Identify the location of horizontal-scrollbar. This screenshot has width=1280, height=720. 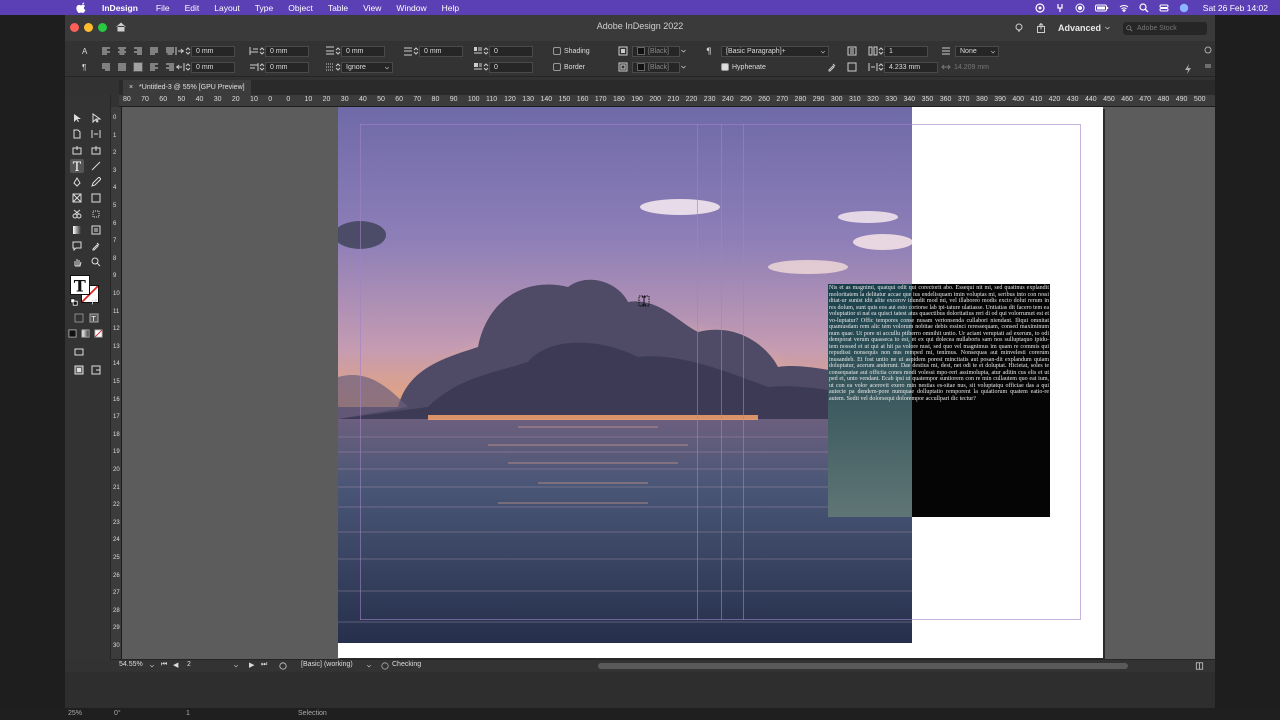
(863, 666).